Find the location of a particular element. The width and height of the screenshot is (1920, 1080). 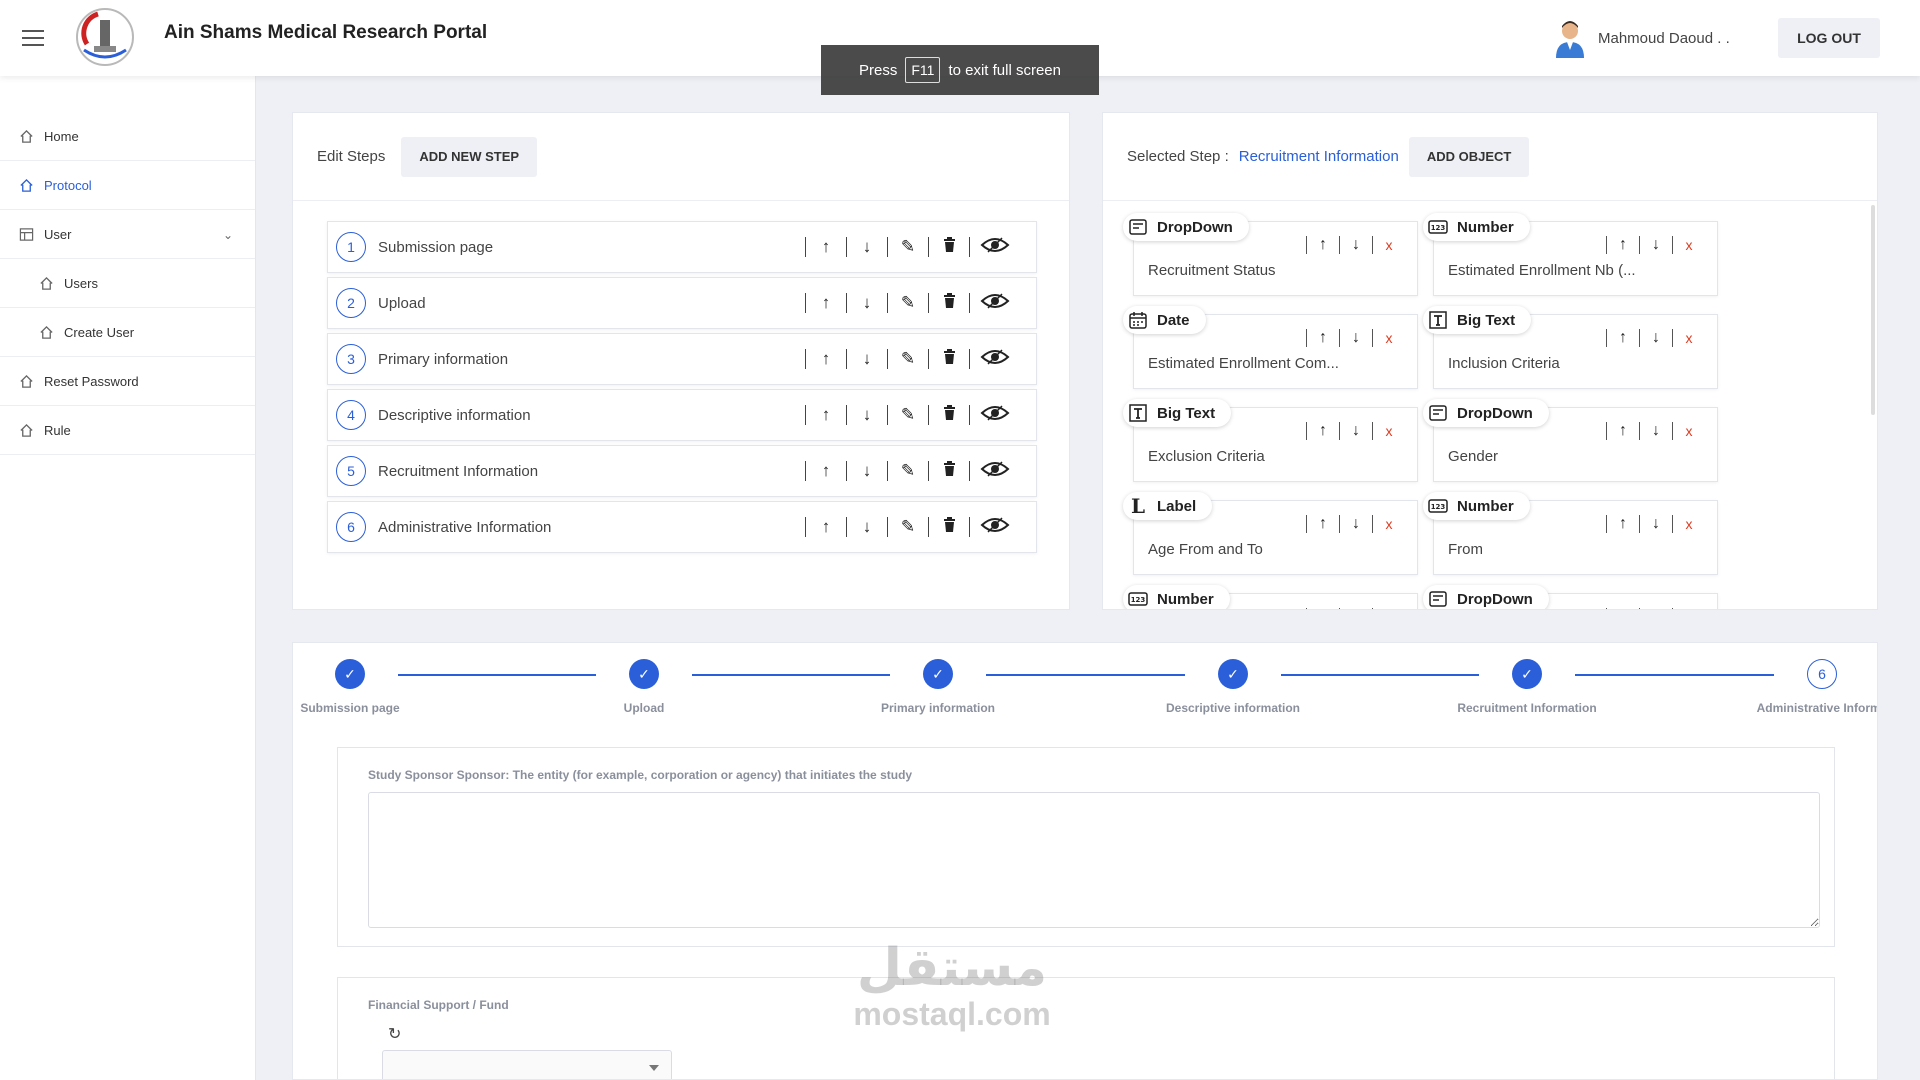

sponsor-textarea is located at coordinates (1094, 860).